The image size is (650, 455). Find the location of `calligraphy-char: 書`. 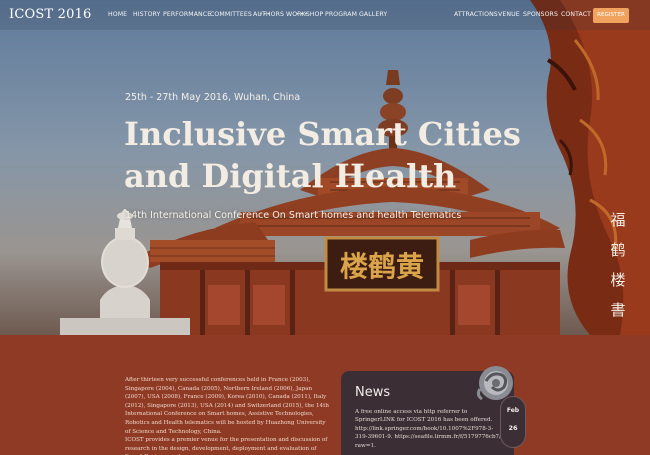

calligraphy-char: 書 is located at coordinates (618, 310).